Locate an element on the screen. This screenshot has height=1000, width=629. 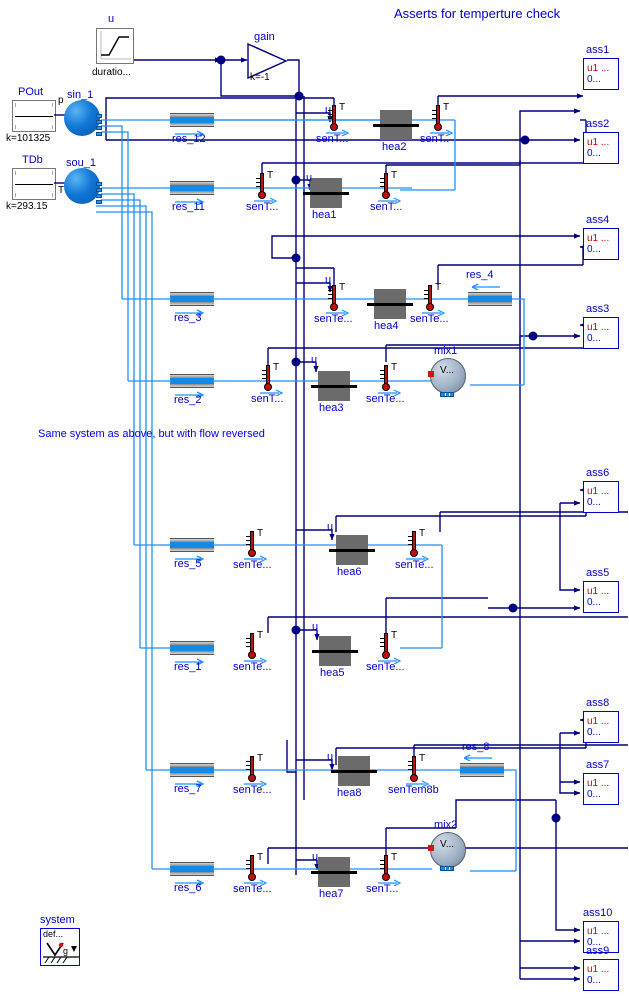
constant-block-pout is located at coordinates (34, 116).